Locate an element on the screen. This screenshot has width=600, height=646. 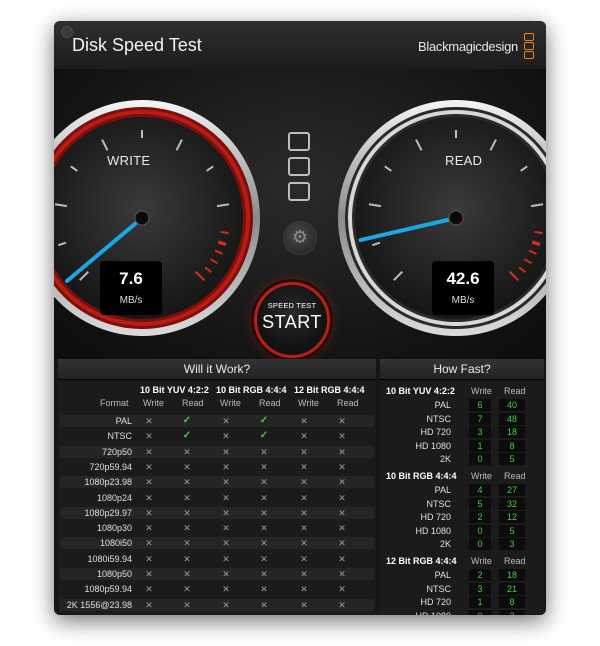
table-row: 720p50 ✕ ✕ ✕ ✕ ✕ ✕ is located at coordinates (217, 451).